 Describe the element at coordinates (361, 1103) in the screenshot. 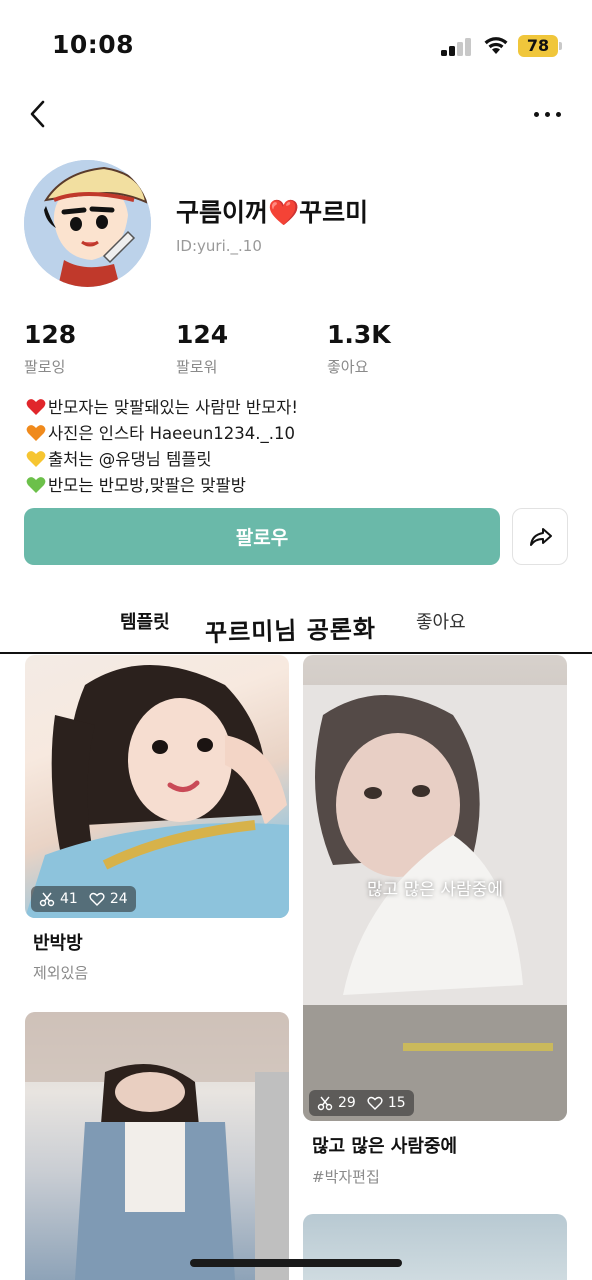

I see `card-stats: 29 15` at that location.